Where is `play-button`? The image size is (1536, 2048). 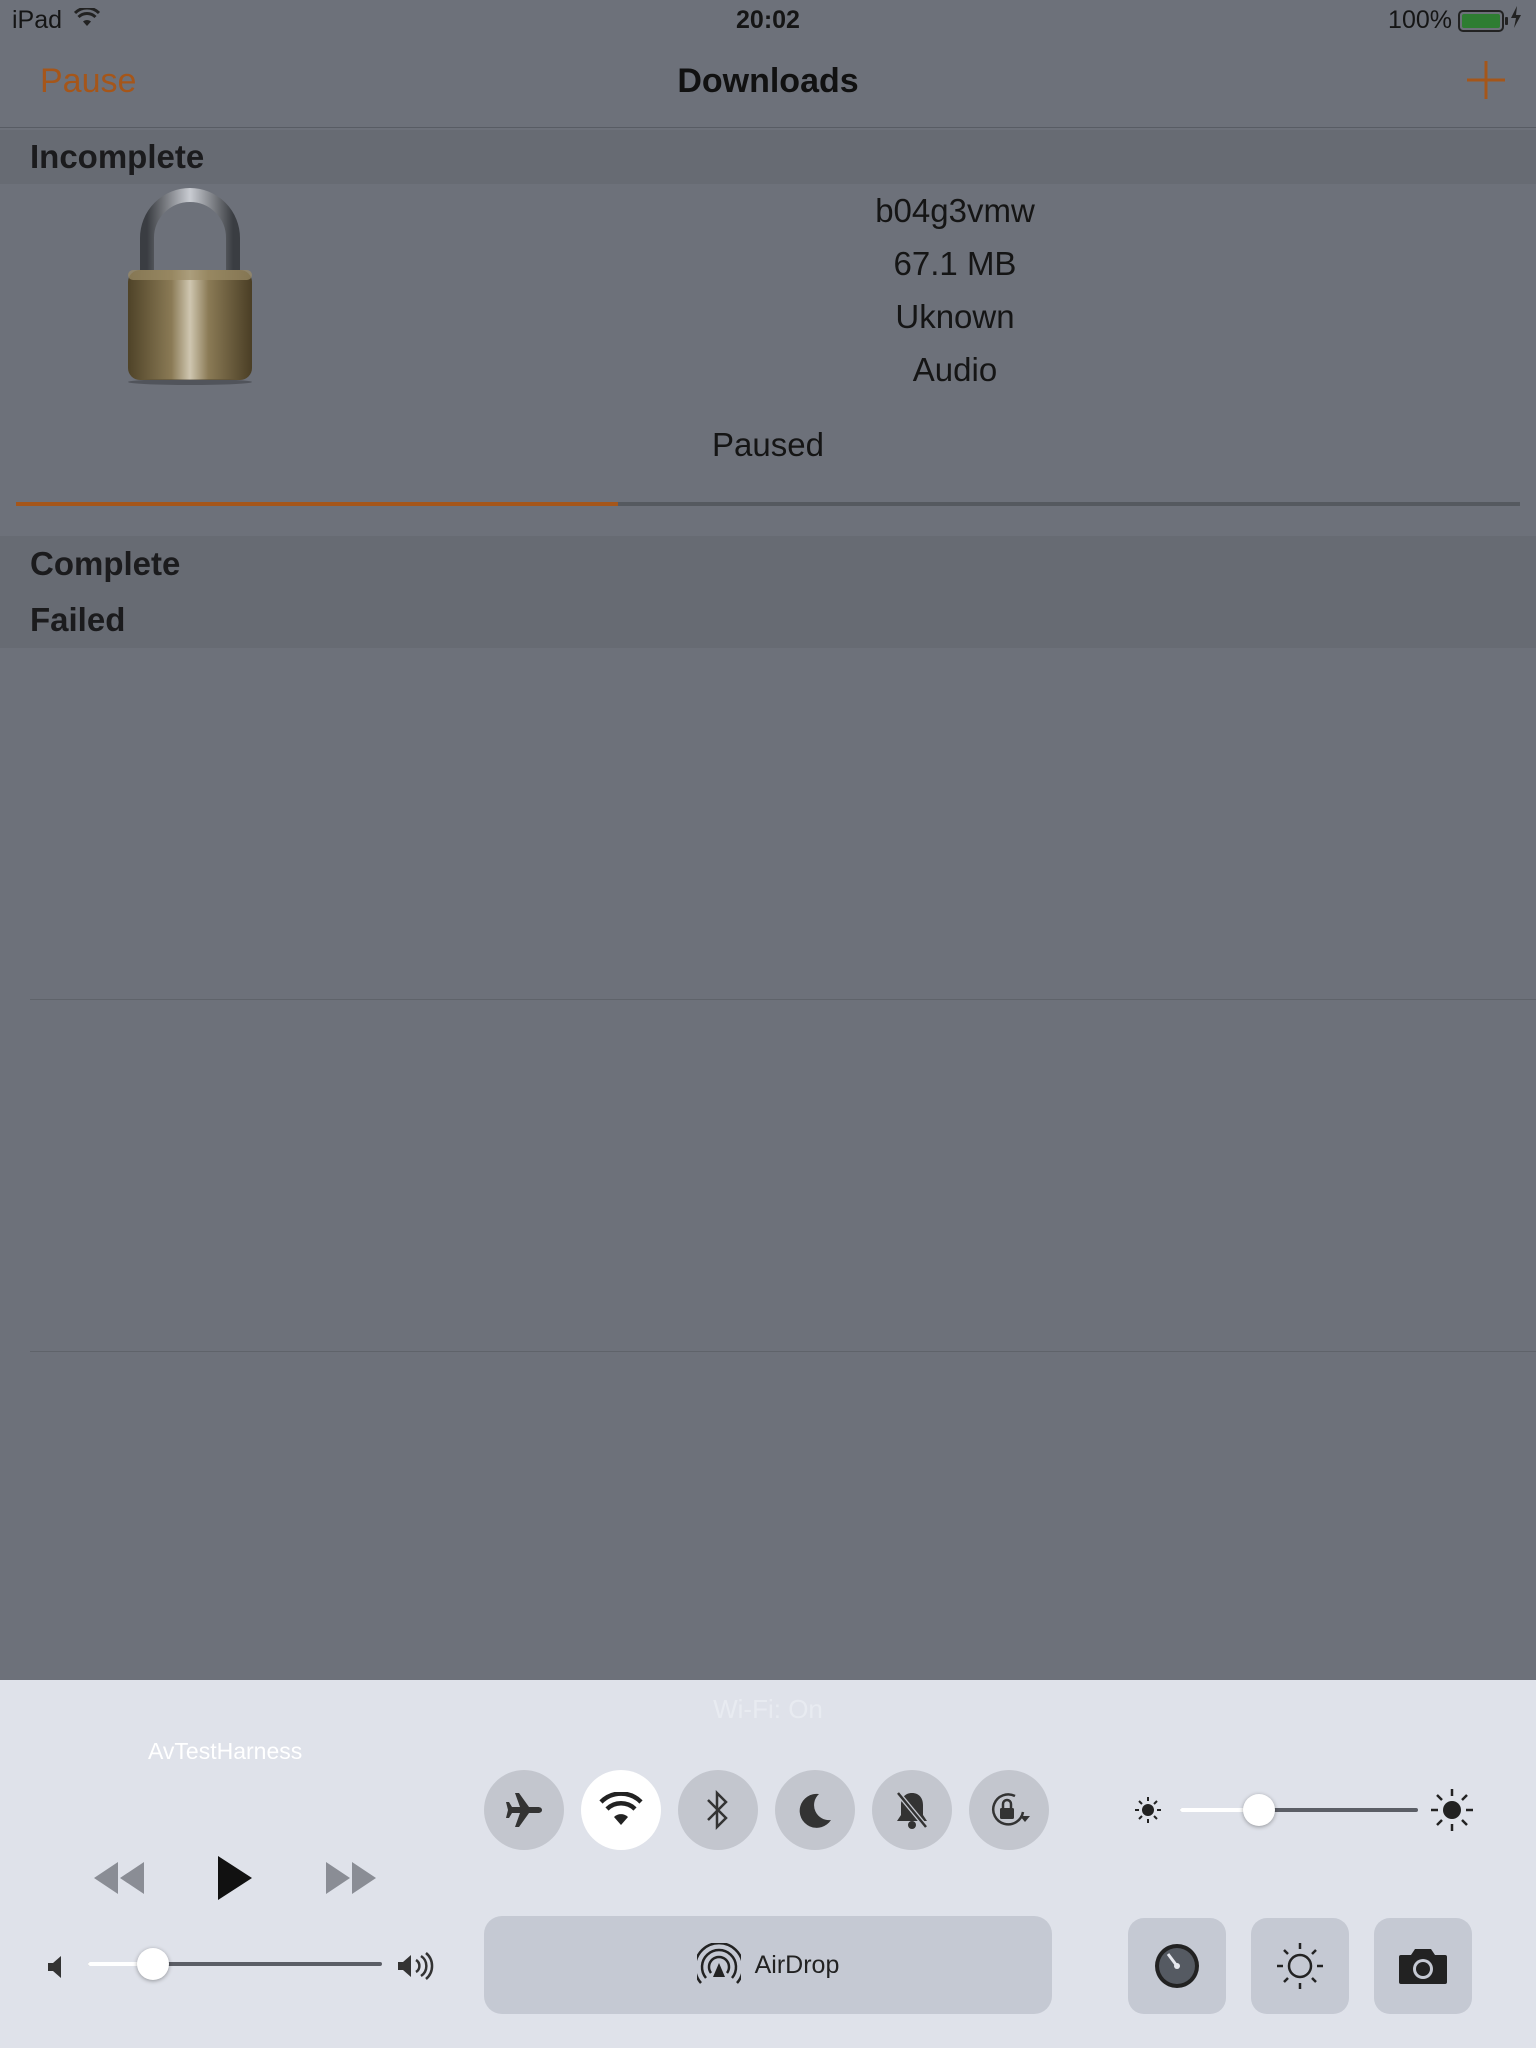
play-button is located at coordinates (234, 1880).